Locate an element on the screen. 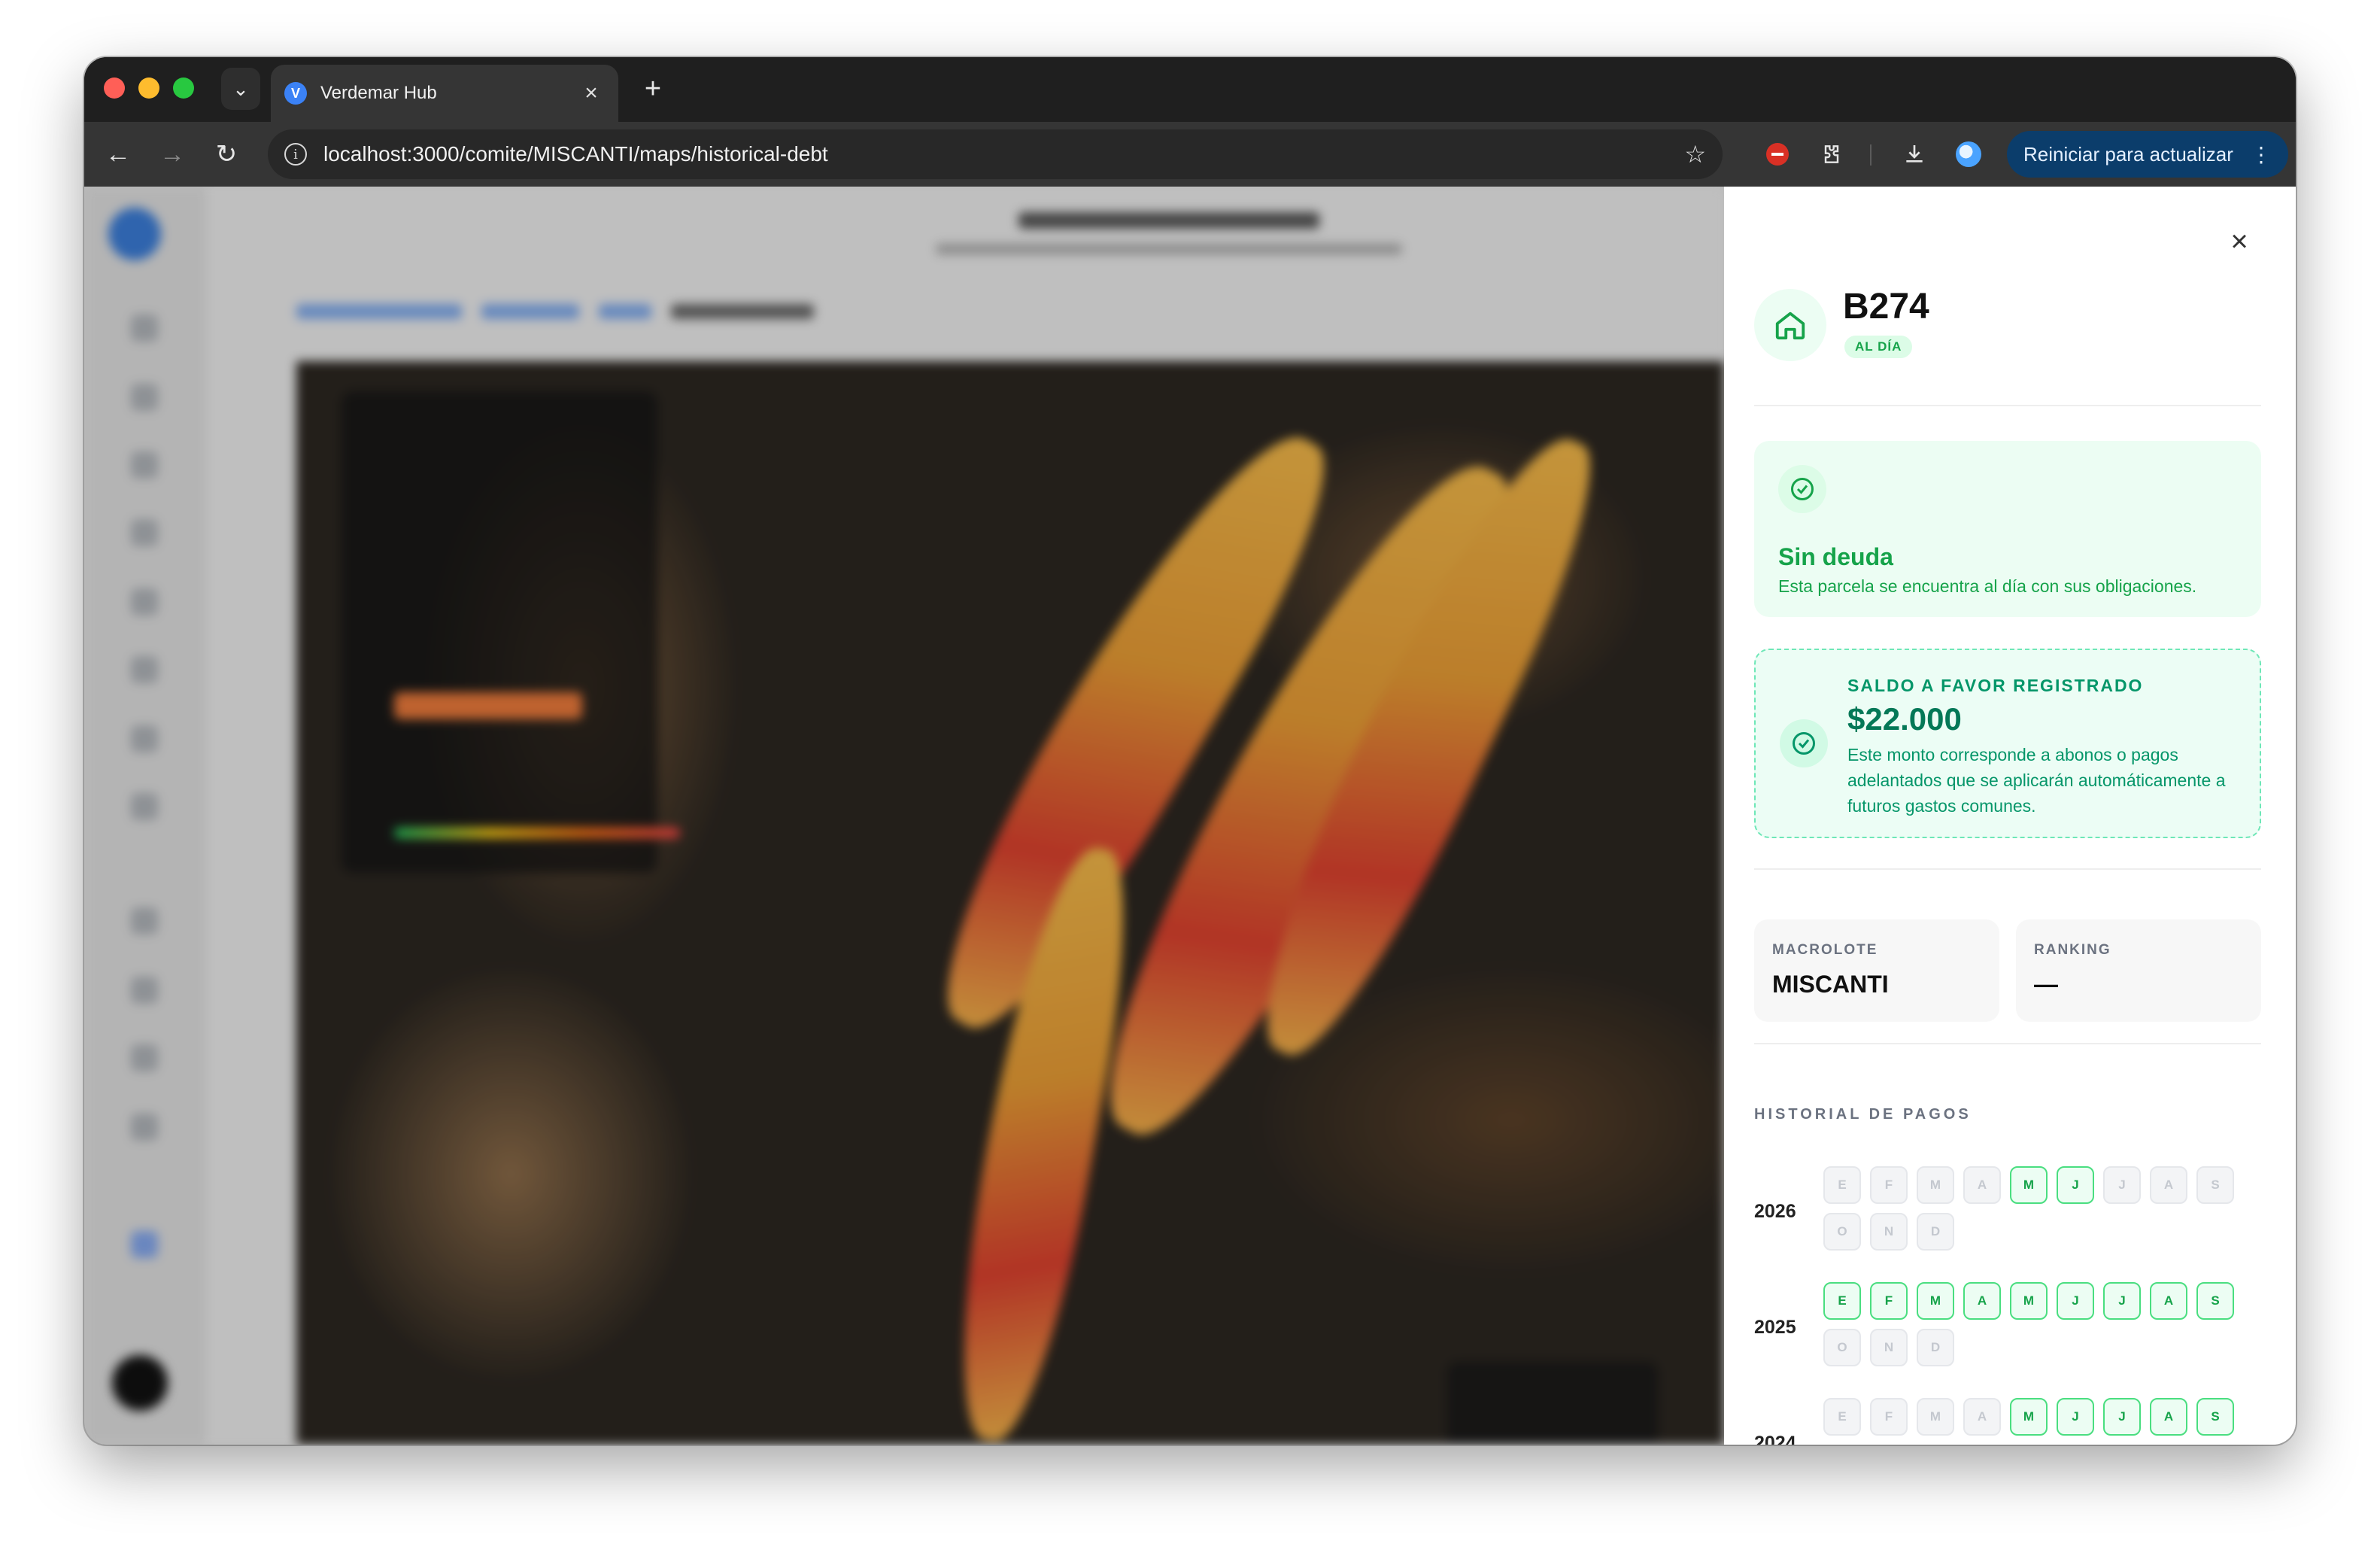 Image resolution: width=2380 pixels, height=1556 pixels. tab-title: Verdemar Hub is located at coordinates (378, 93).